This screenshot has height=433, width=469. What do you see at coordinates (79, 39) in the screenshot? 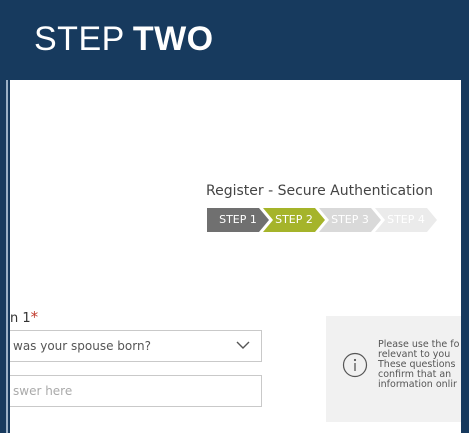
I see `title-regular: STEP` at bounding box center [79, 39].